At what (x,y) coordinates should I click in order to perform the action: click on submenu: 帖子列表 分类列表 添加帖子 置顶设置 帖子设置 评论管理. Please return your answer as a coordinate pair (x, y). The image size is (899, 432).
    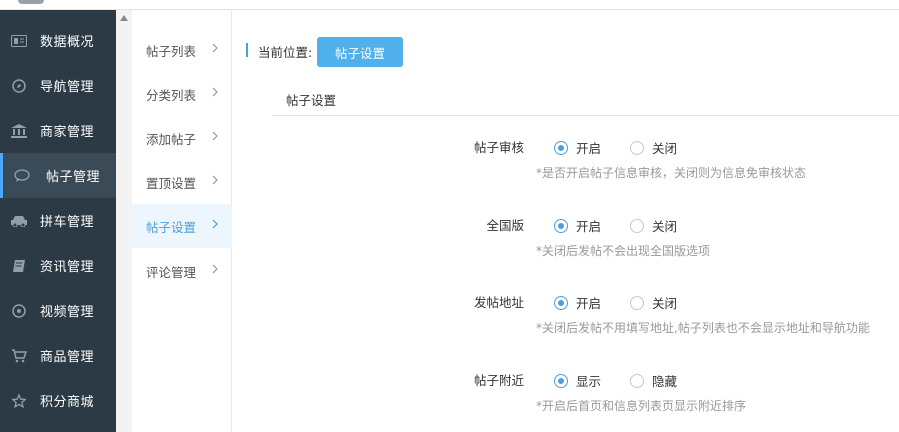
    Looking at the image, I should click on (182, 221).